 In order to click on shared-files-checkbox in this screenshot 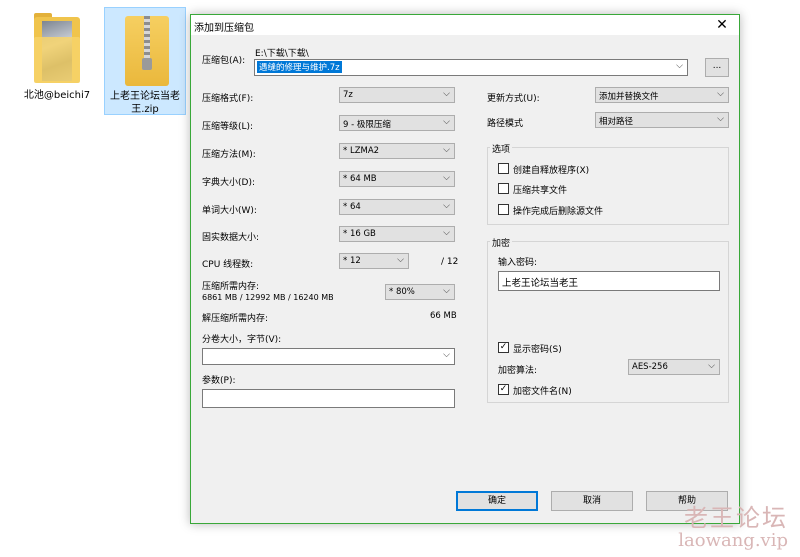, I will do `click(503, 188)`.